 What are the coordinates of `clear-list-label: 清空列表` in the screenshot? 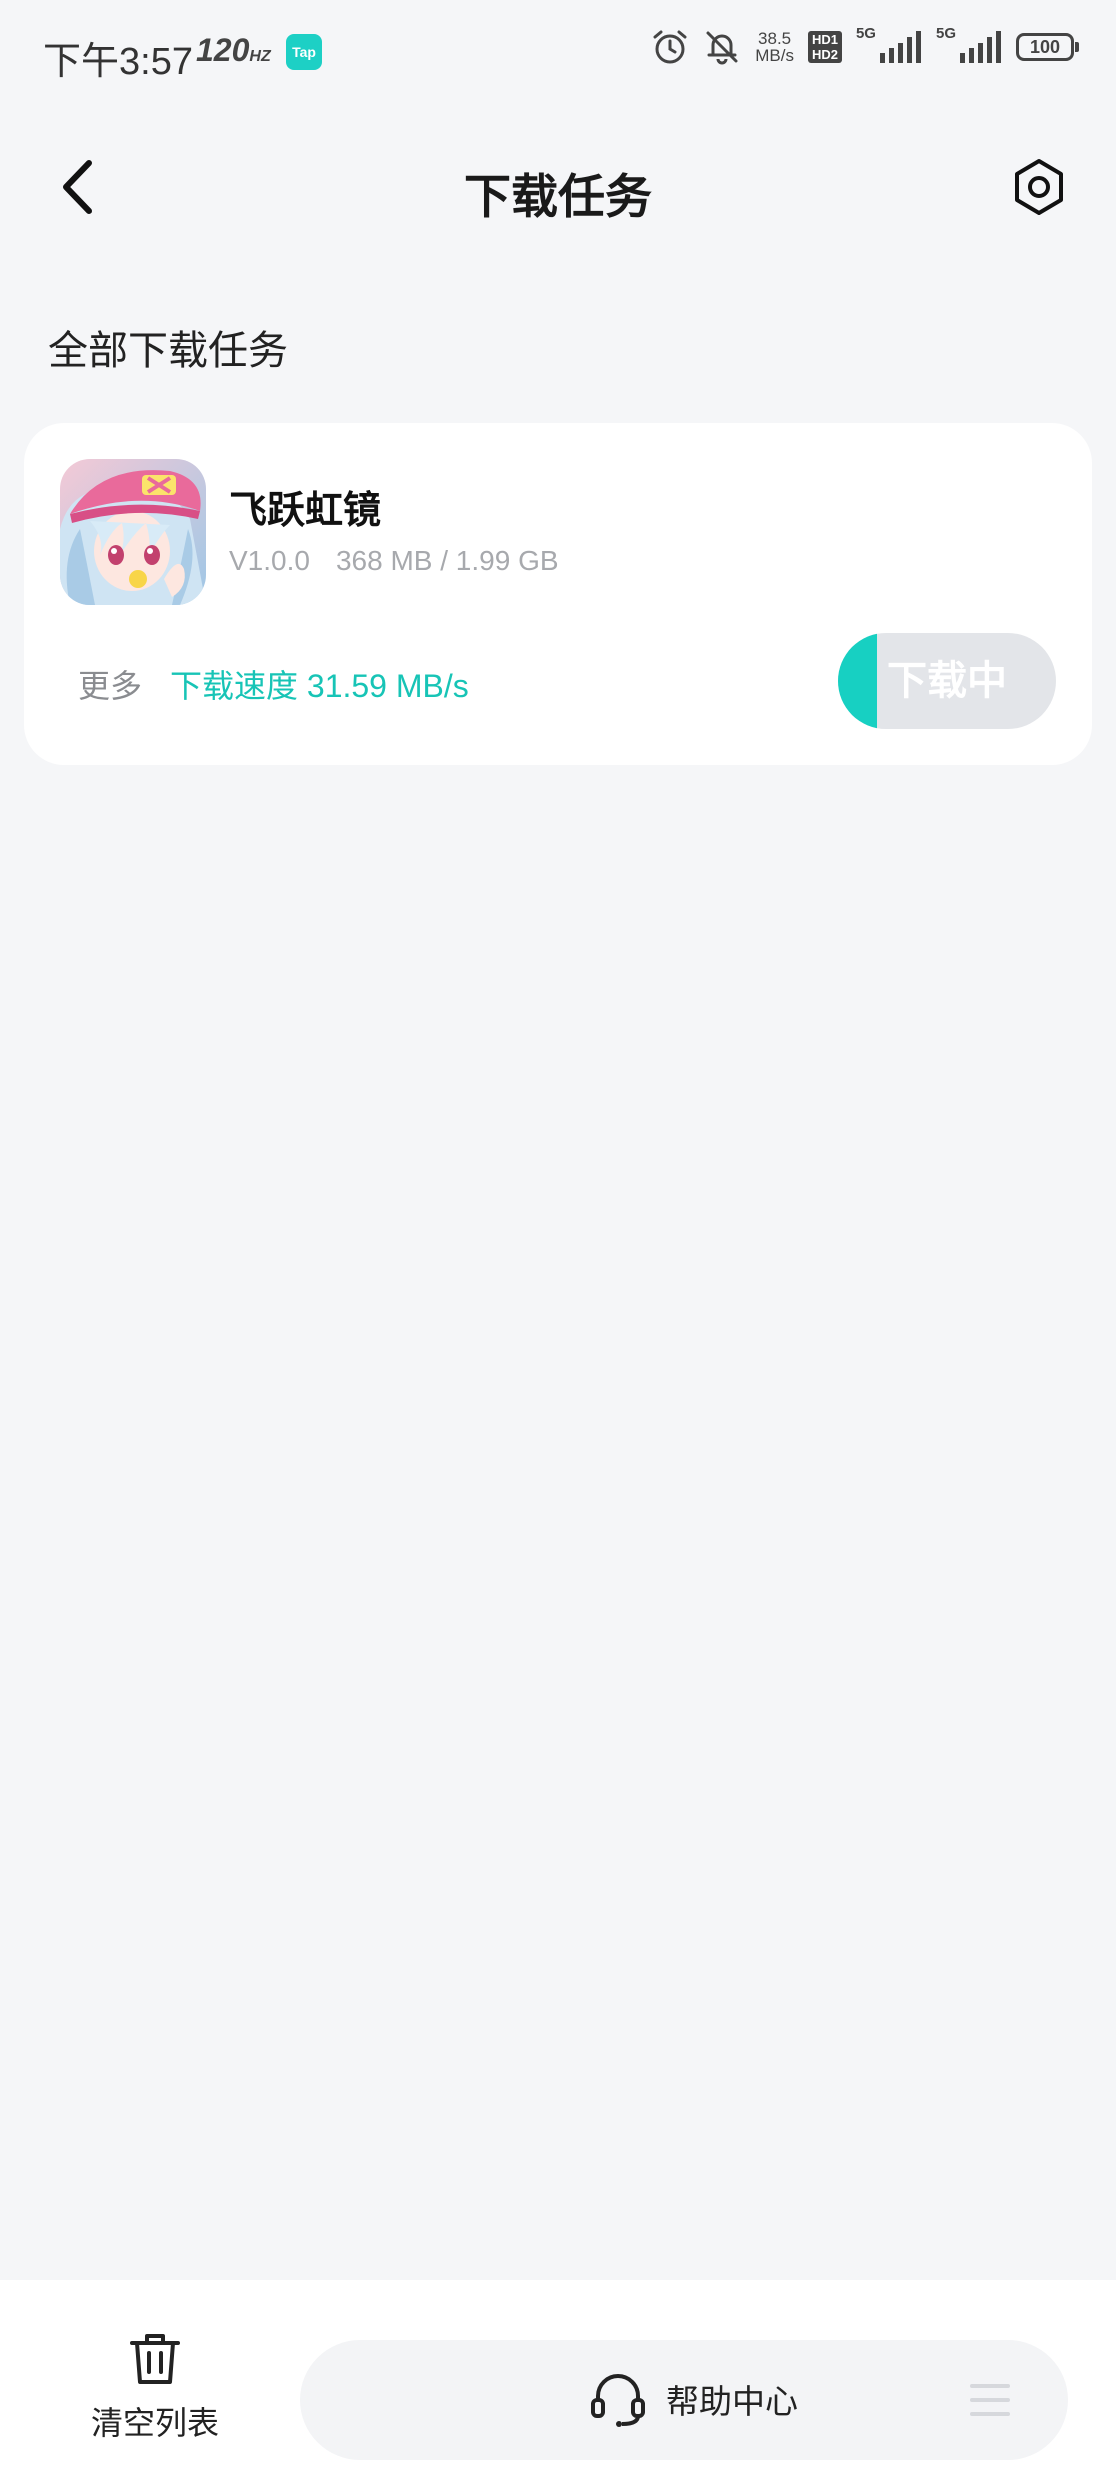 It's located at (154, 2423).